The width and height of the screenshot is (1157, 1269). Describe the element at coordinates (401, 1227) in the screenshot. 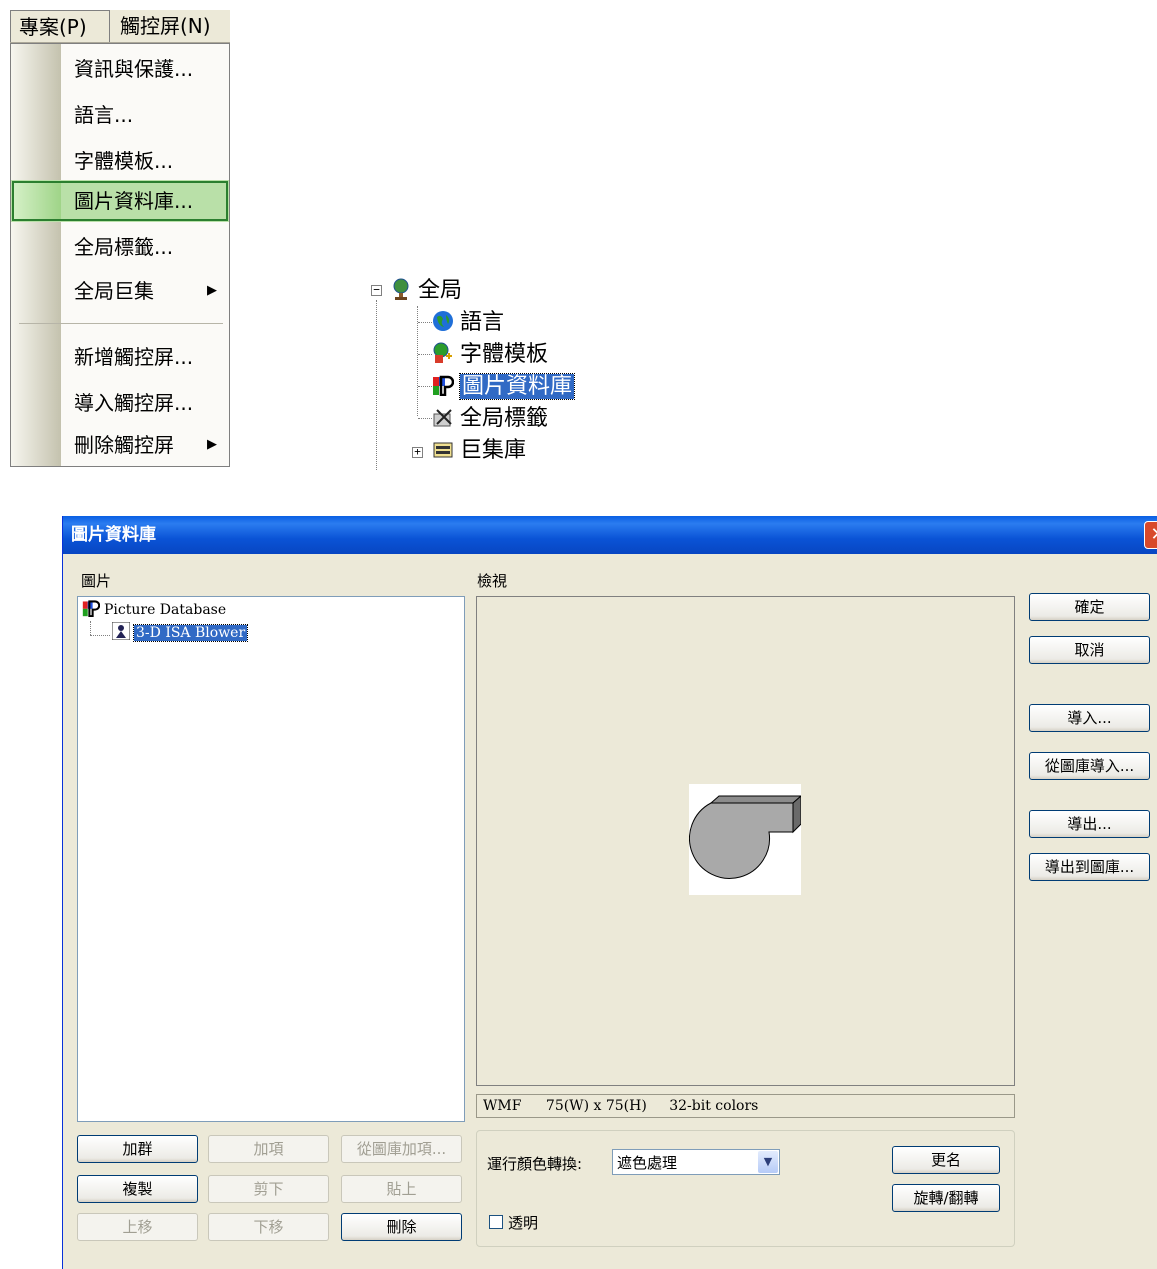

I see `delete-button: 刪除` at that location.